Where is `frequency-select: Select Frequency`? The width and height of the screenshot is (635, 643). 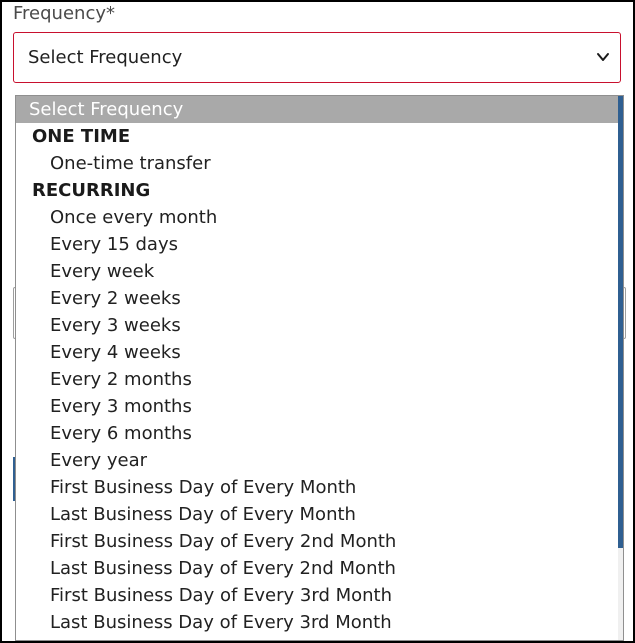
frequency-select: Select Frequency is located at coordinates (317, 57).